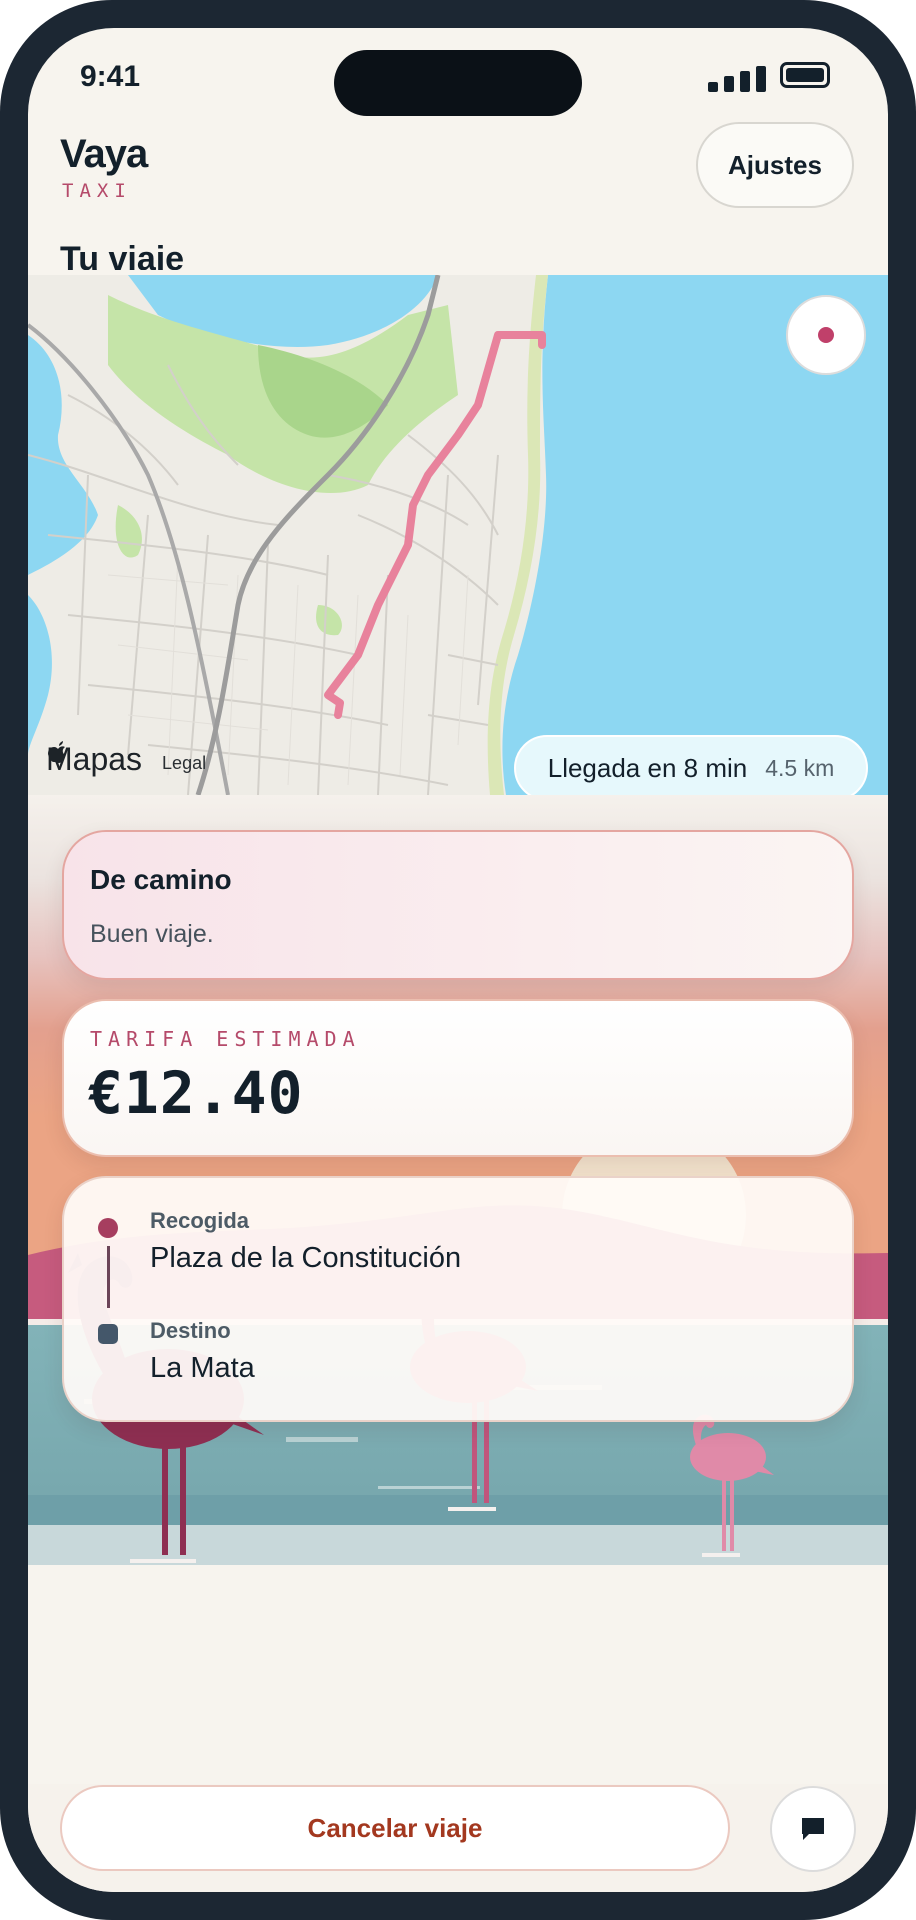 This screenshot has height=1920, width=916. I want to click on destination-square-icon, so click(108, 1334).